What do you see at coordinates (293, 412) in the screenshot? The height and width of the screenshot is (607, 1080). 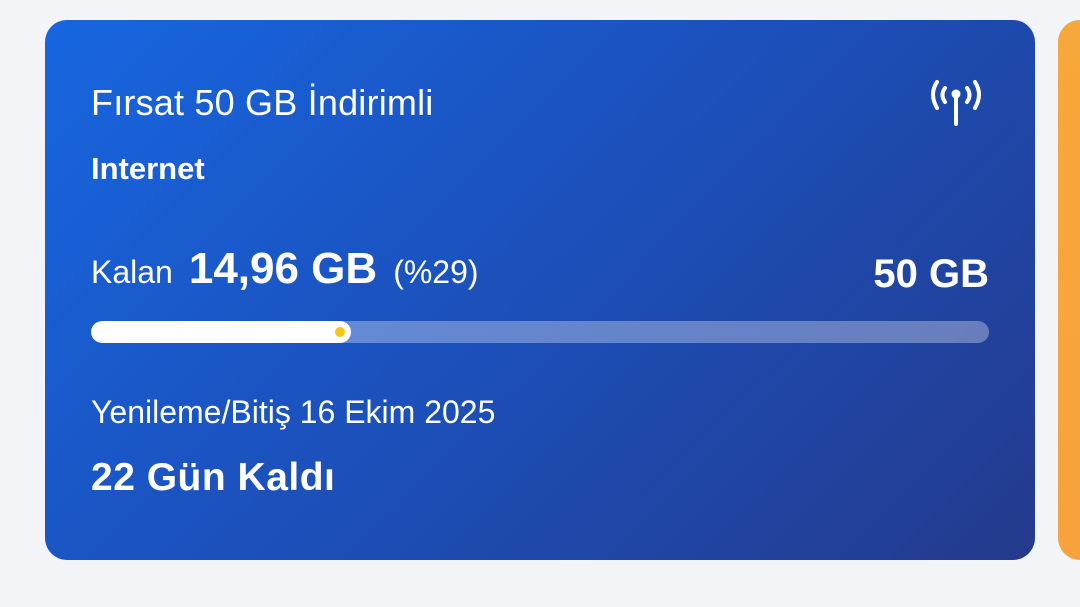 I see `renewal-info: Yenileme/Bitiş 16 Ekim 2025` at bounding box center [293, 412].